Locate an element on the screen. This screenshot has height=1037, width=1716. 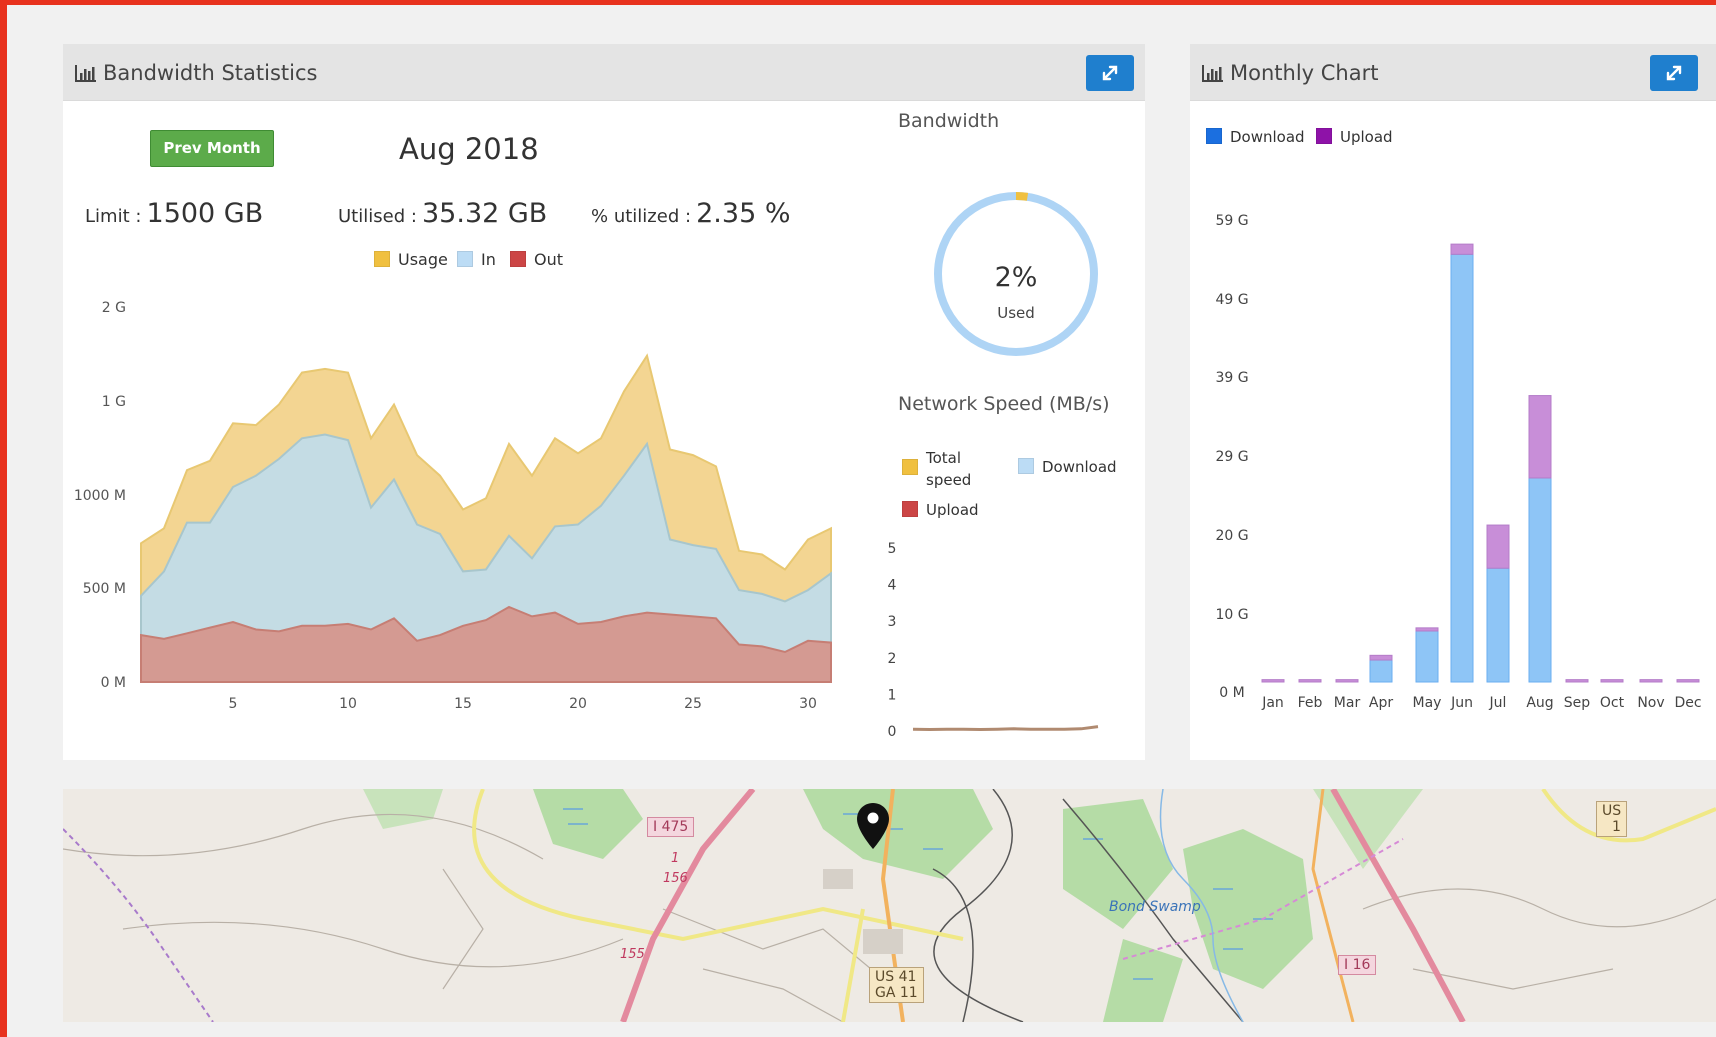
monthly-x-tick: Oct is located at coordinates (1612, 703).